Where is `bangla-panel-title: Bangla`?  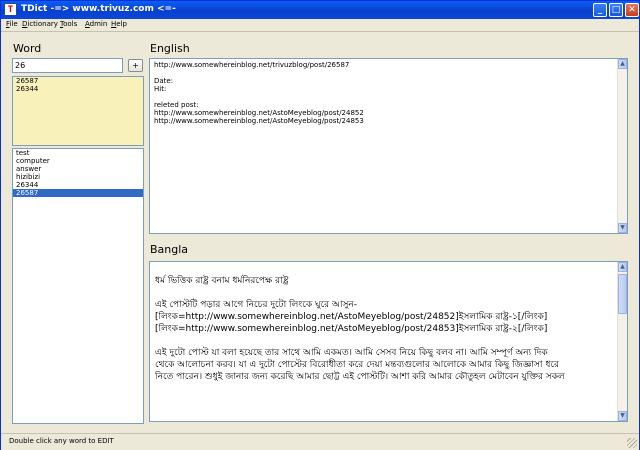 bangla-panel-title: Bangla is located at coordinates (169, 249).